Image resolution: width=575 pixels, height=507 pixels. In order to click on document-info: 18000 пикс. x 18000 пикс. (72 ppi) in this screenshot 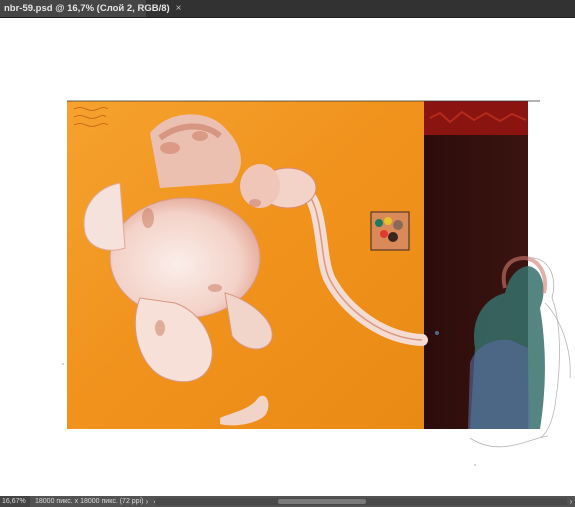, I will do `click(89, 501)`.